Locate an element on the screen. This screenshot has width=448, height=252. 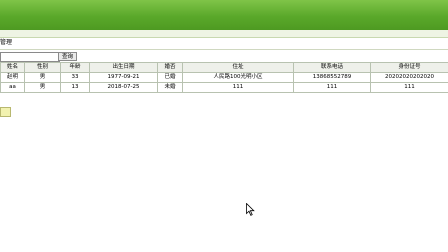
table-row: aa 男 13 2018-07-25 未婚 111 111 111 is located at coordinates (224, 87).